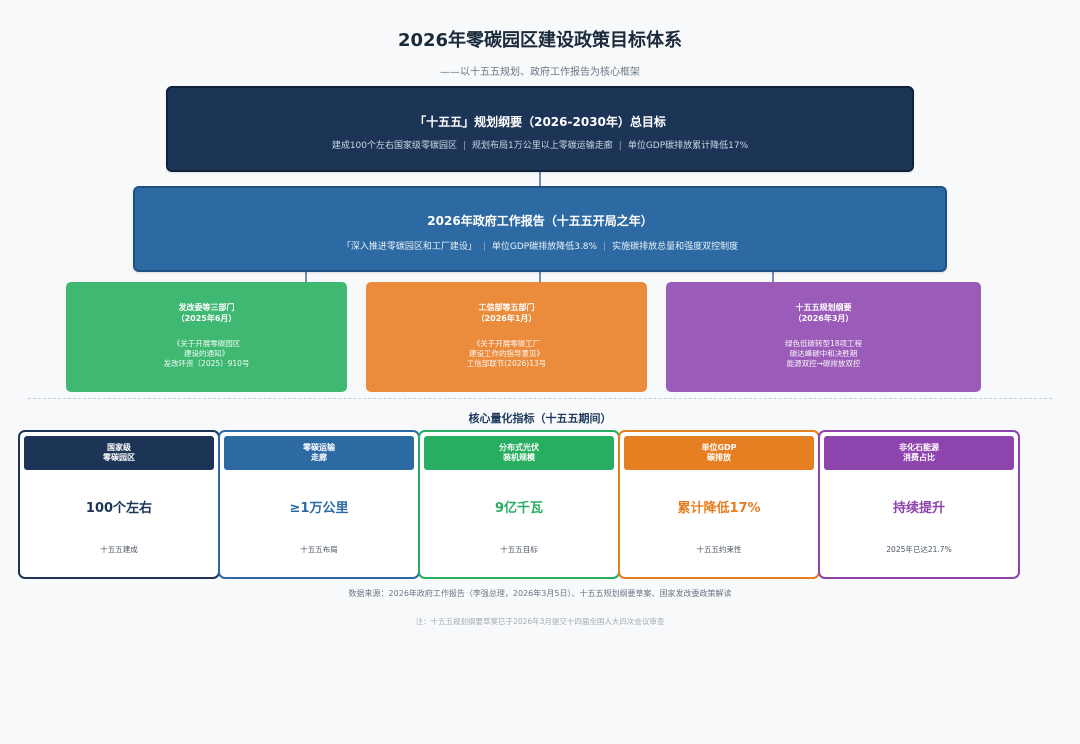  What do you see at coordinates (675, 247) in the screenshot?
I see `report-item: 实施碳排放总量和强度双控制度` at bounding box center [675, 247].